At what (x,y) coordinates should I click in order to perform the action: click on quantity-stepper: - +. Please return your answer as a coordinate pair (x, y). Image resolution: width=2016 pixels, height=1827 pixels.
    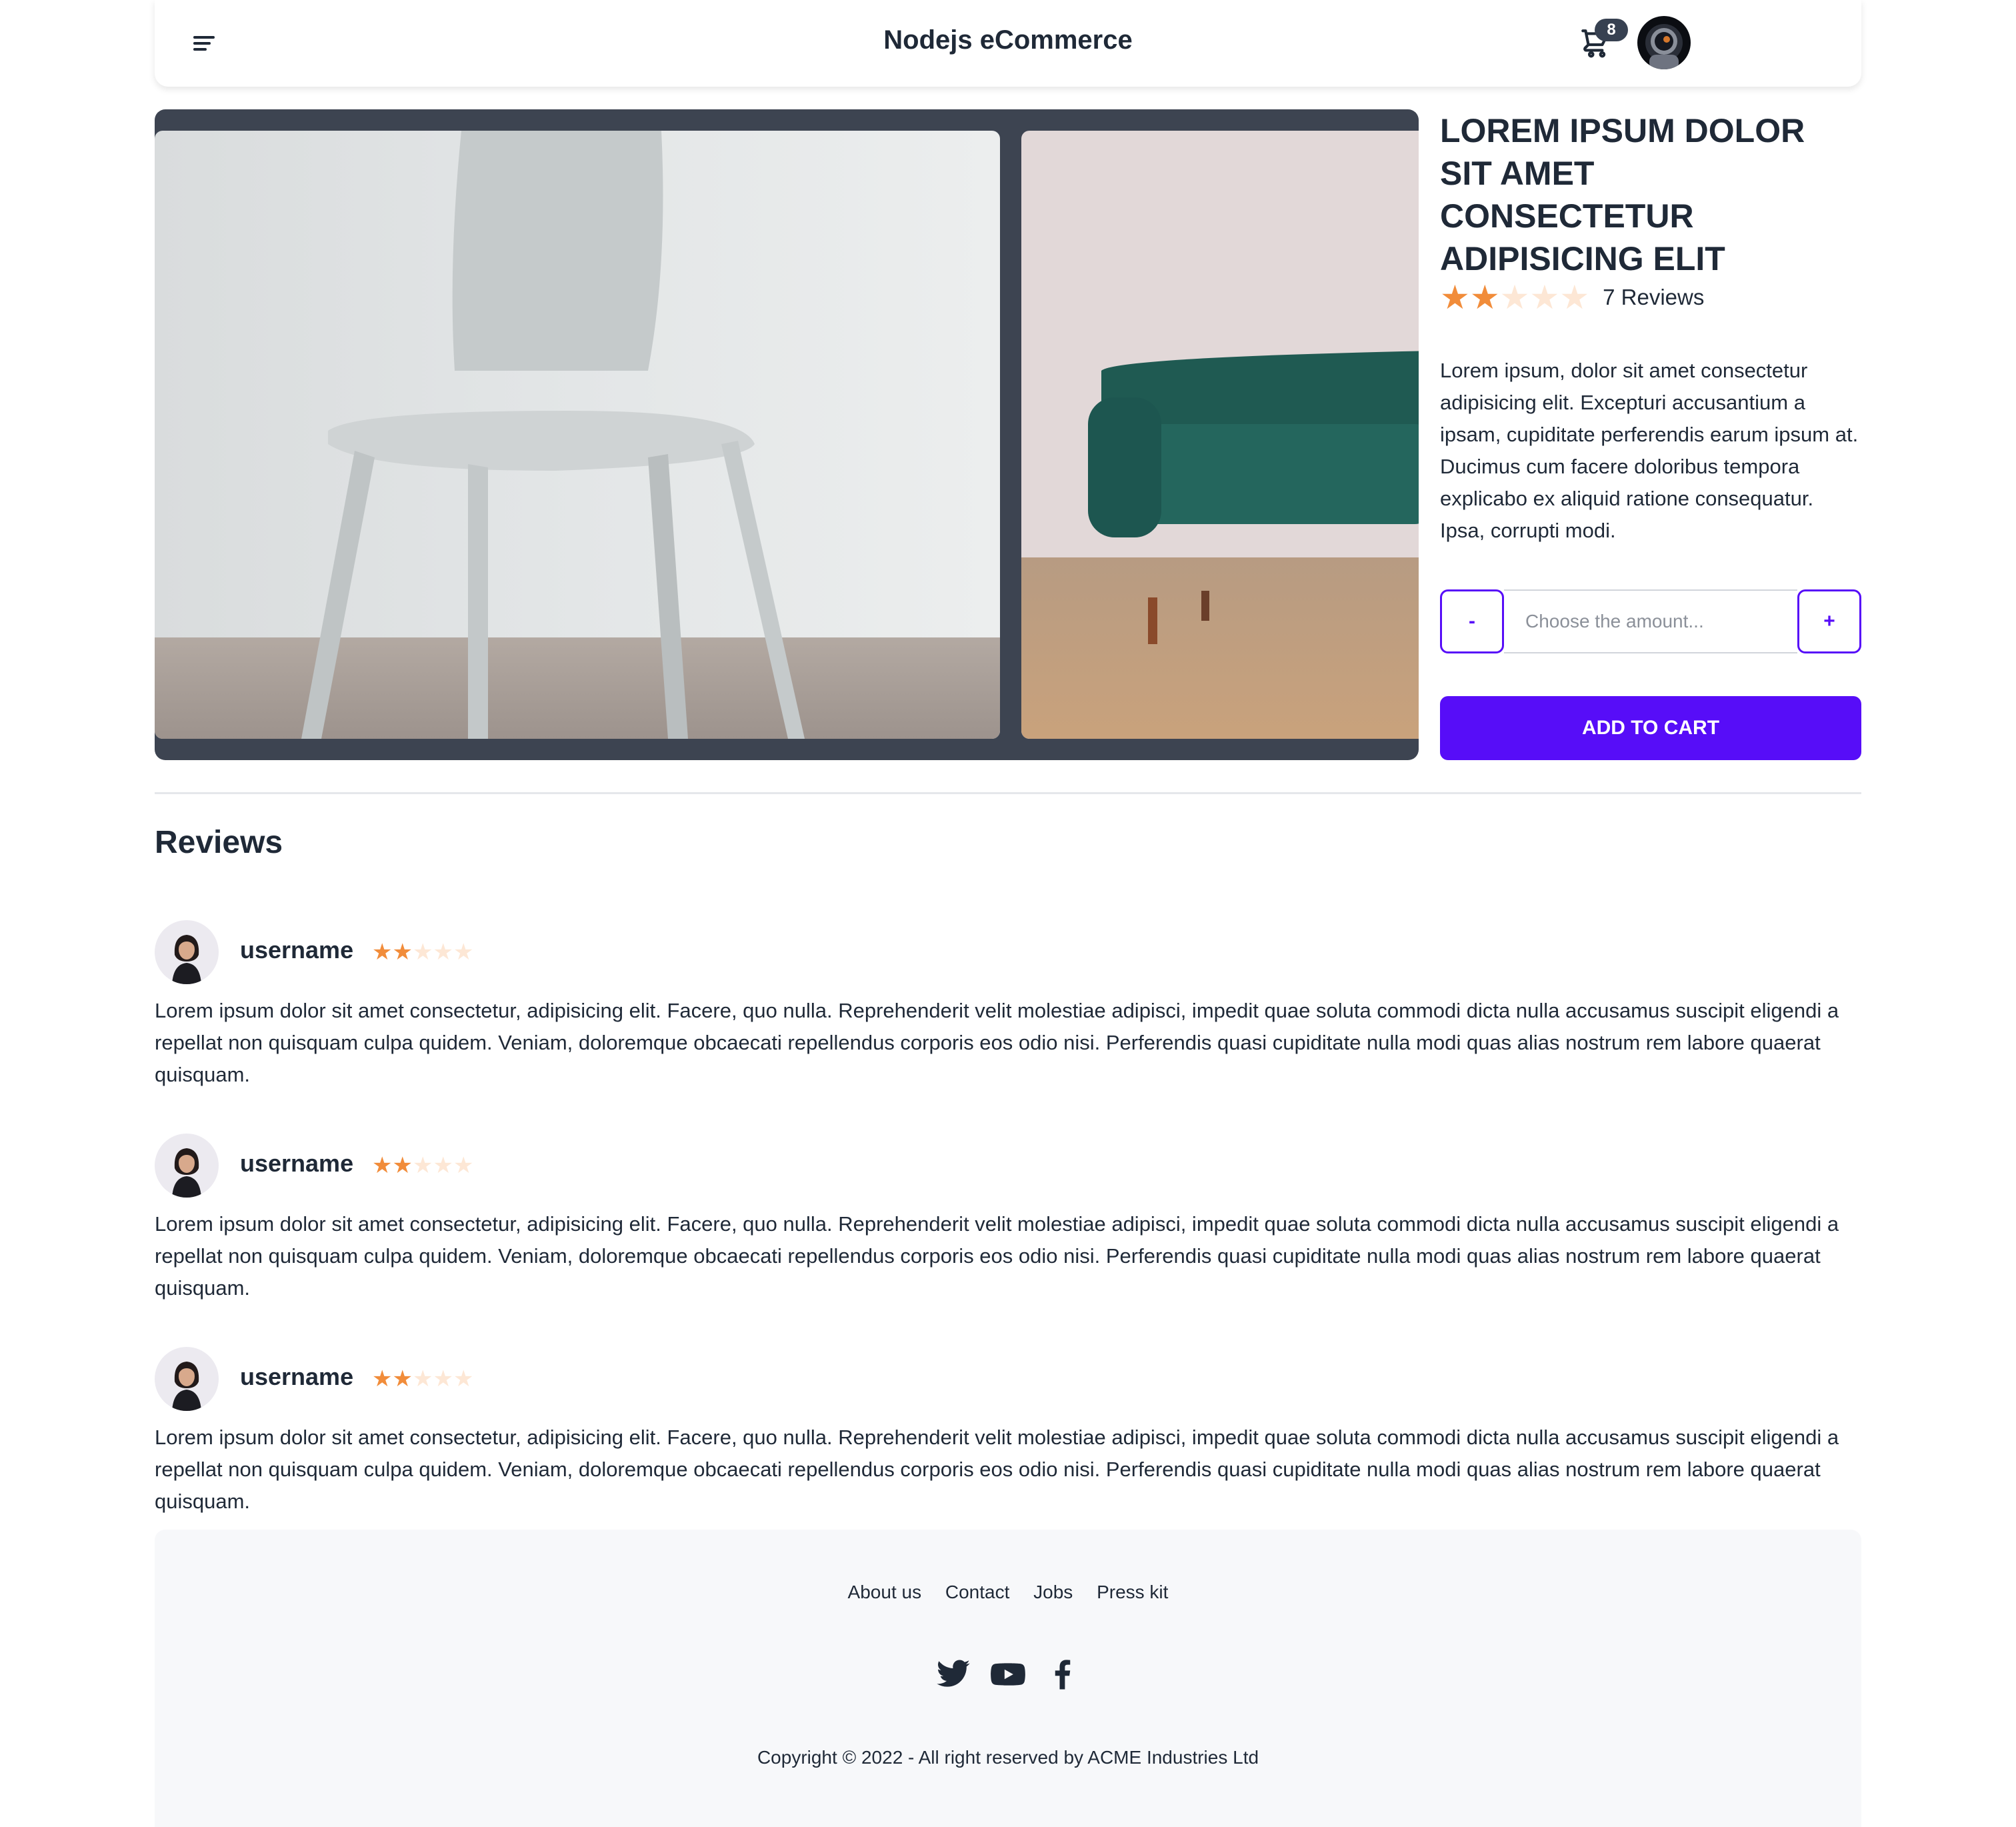
    Looking at the image, I should click on (1650, 621).